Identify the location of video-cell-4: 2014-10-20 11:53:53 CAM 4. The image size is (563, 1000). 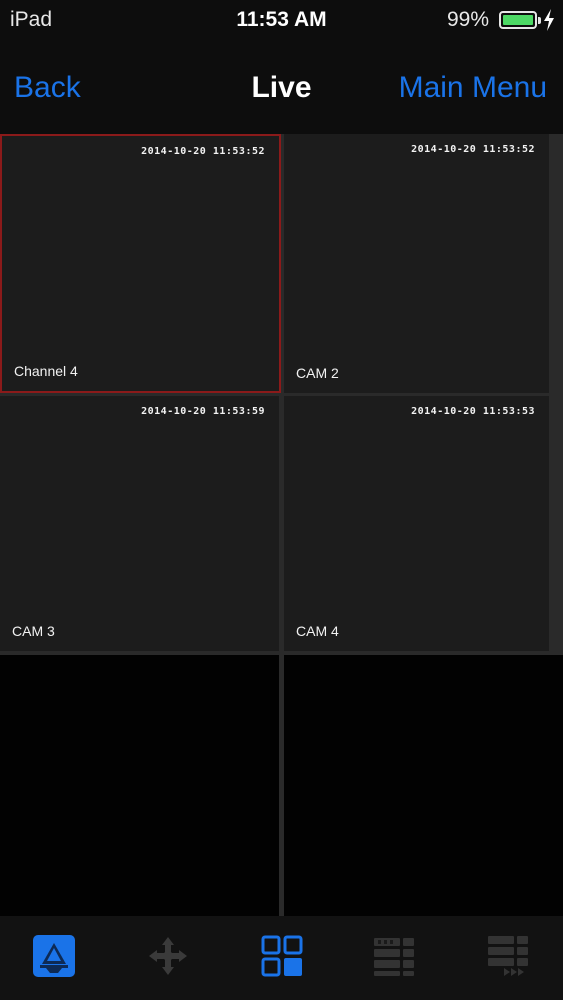
(416, 523).